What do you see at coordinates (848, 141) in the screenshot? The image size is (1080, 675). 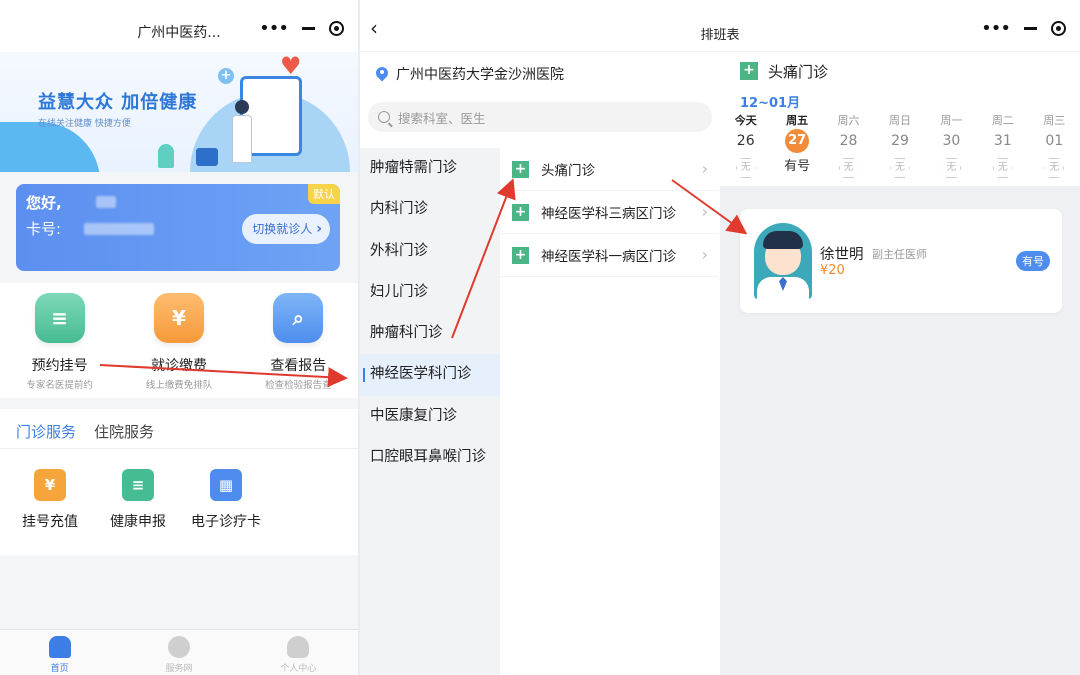 I see `date-number: 28` at bounding box center [848, 141].